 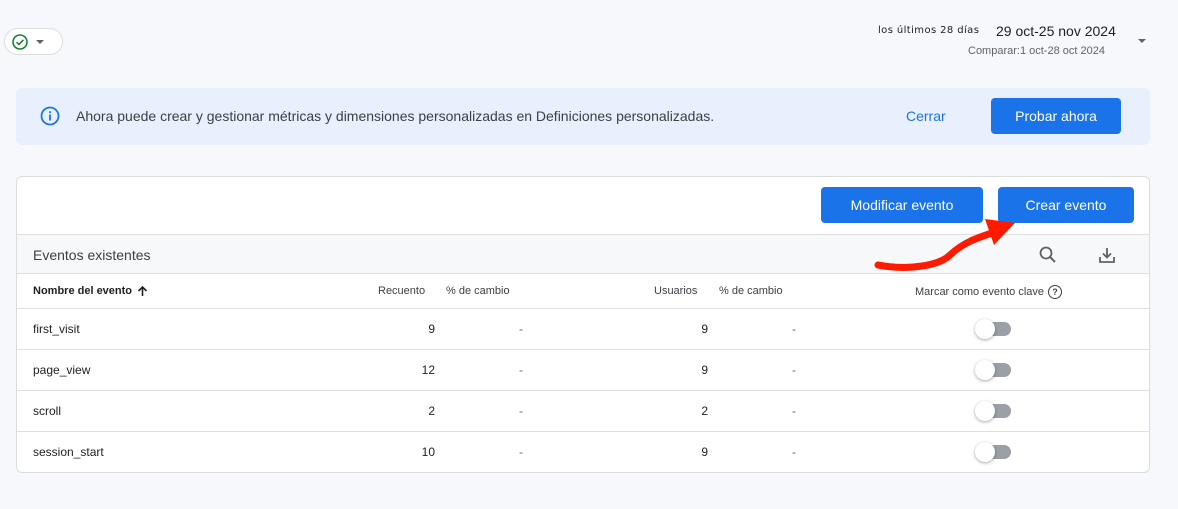 What do you see at coordinates (33, 41) in the screenshot?
I see `status-dropdown` at bounding box center [33, 41].